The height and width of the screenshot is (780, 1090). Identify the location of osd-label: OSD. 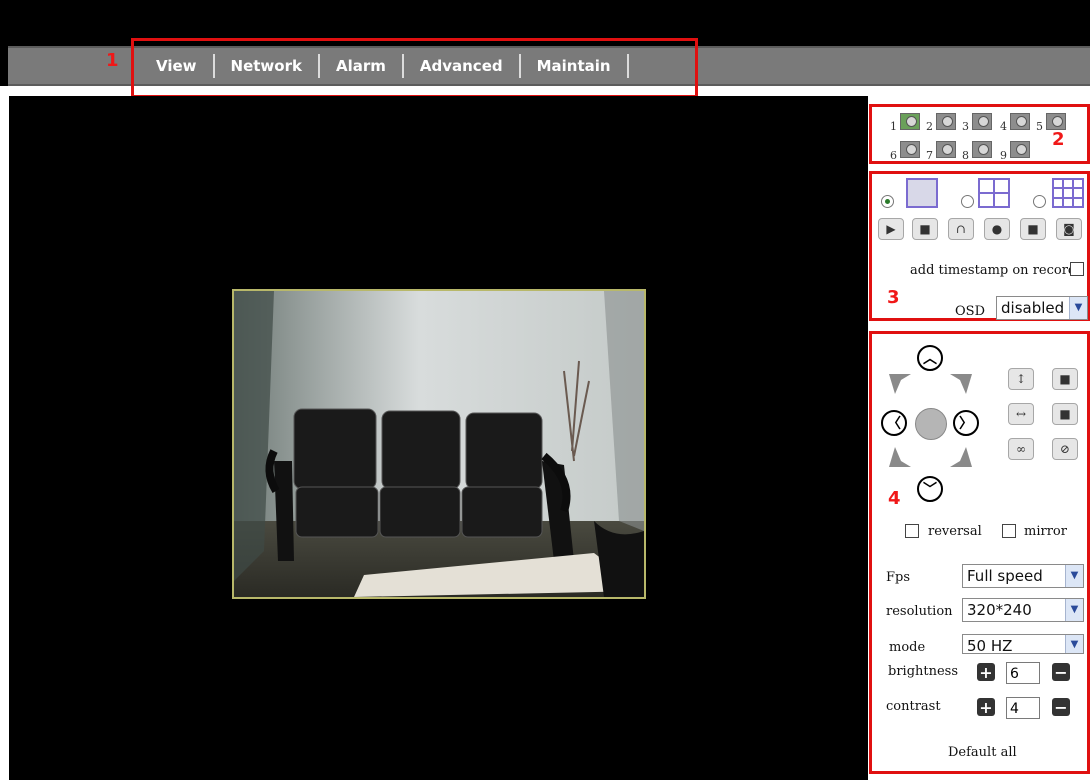
(970, 311).